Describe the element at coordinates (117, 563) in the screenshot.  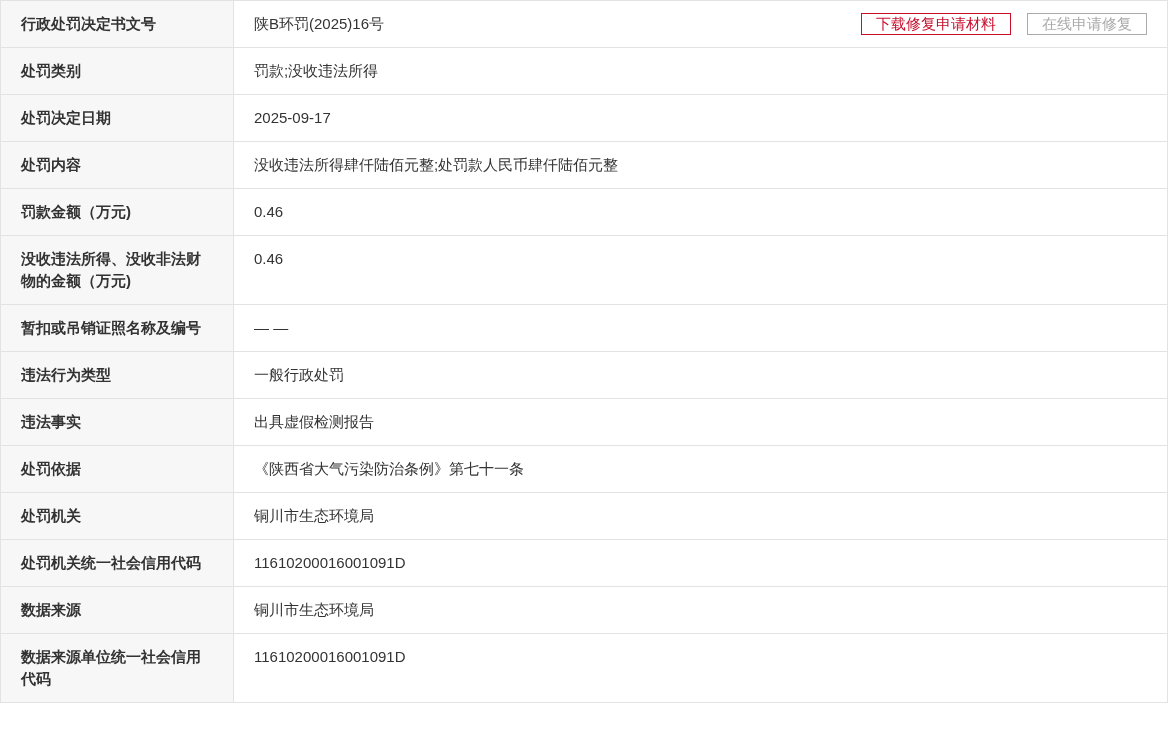
I see `field-label: 处罚机关统一社会信用代码` at that location.